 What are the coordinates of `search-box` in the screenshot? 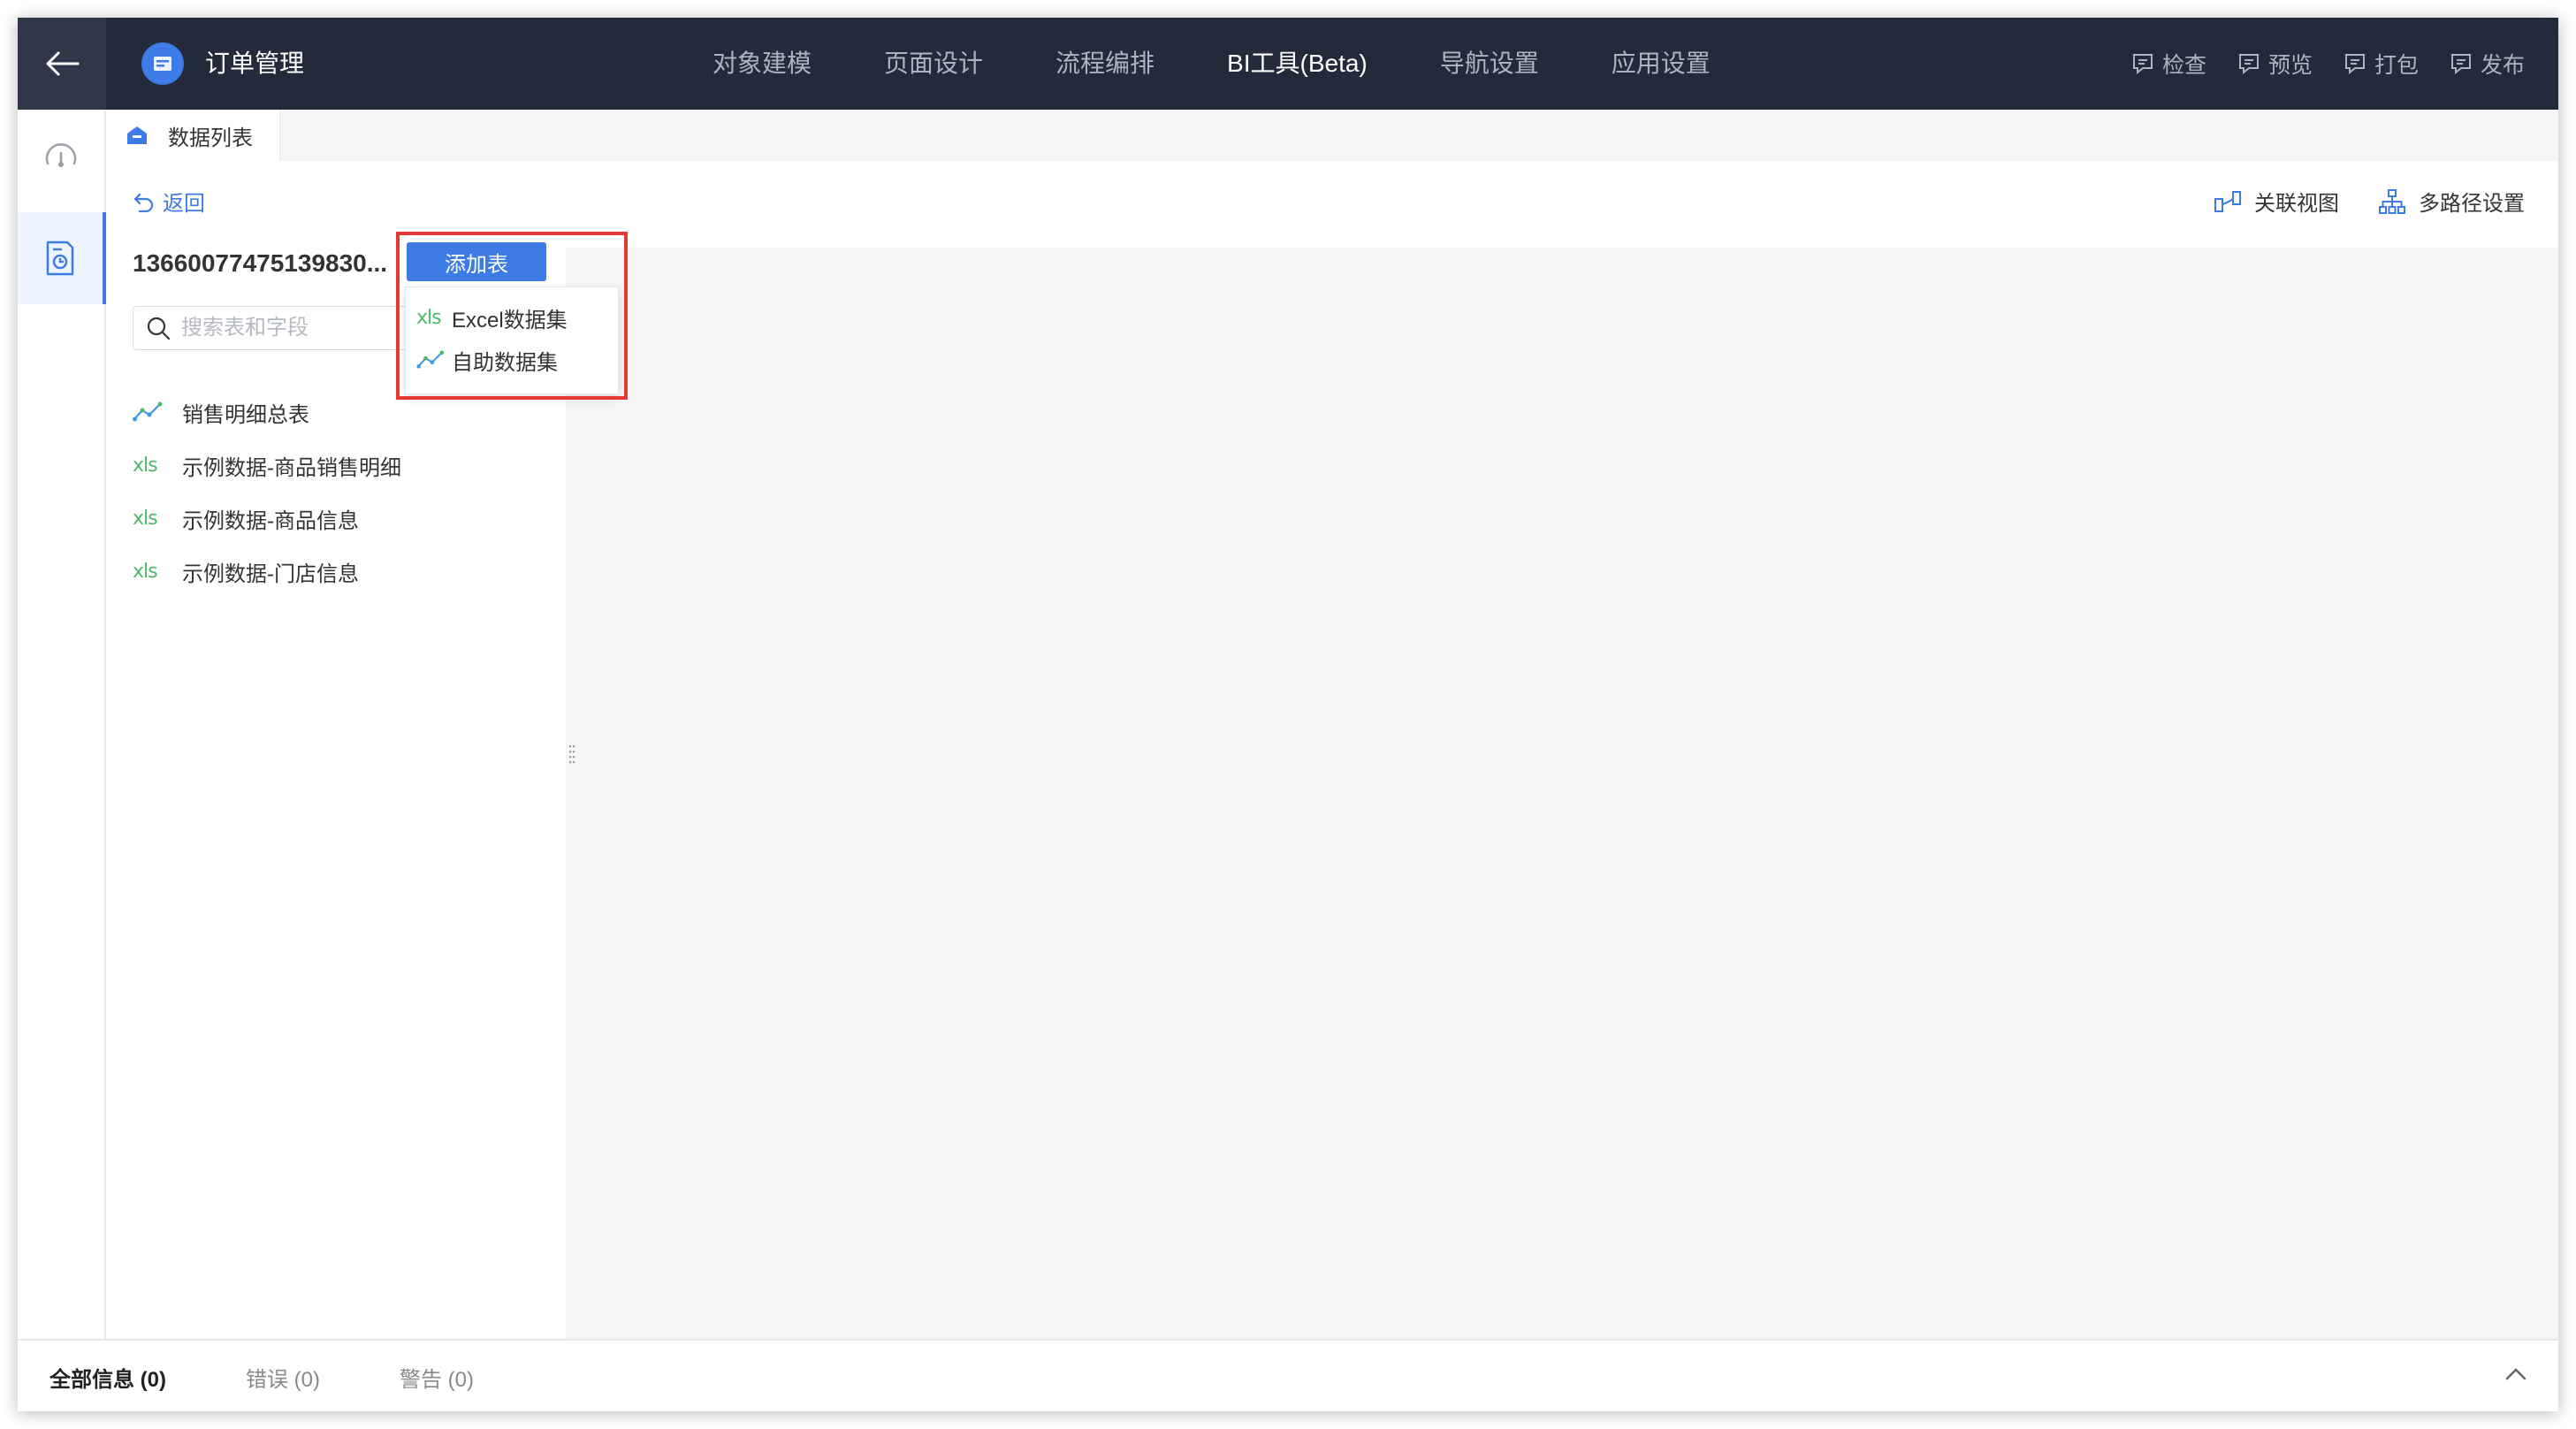 It's located at (270, 328).